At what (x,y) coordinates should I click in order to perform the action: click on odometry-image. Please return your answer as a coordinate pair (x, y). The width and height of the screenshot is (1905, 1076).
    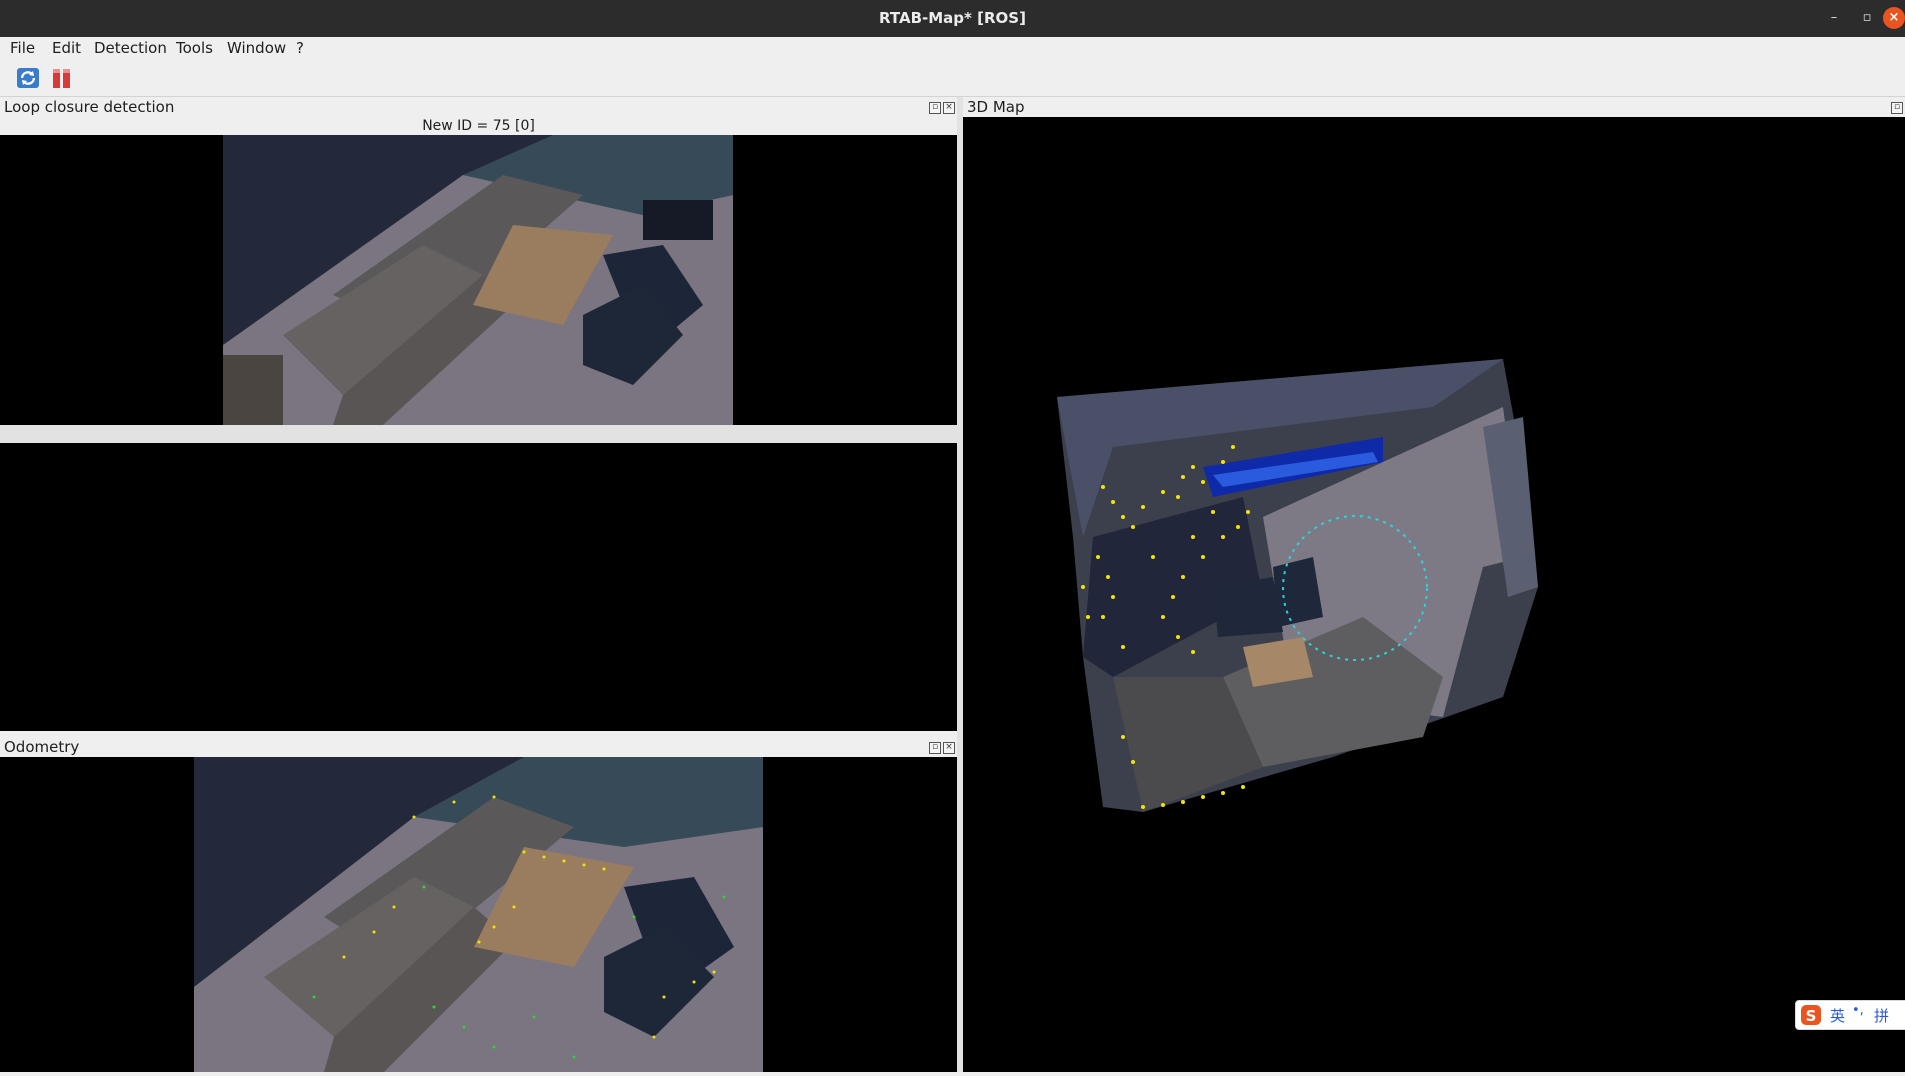
    Looking at the image, I should click on (478, 914).